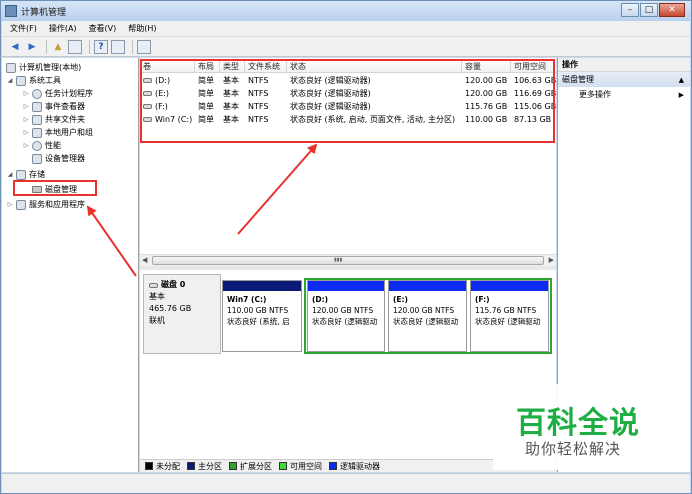 The height and width of the screenshot is (494, 692). Describe the element at coordinates (75, 46) in the screenshot. I see `show-tree-icon` at that location.